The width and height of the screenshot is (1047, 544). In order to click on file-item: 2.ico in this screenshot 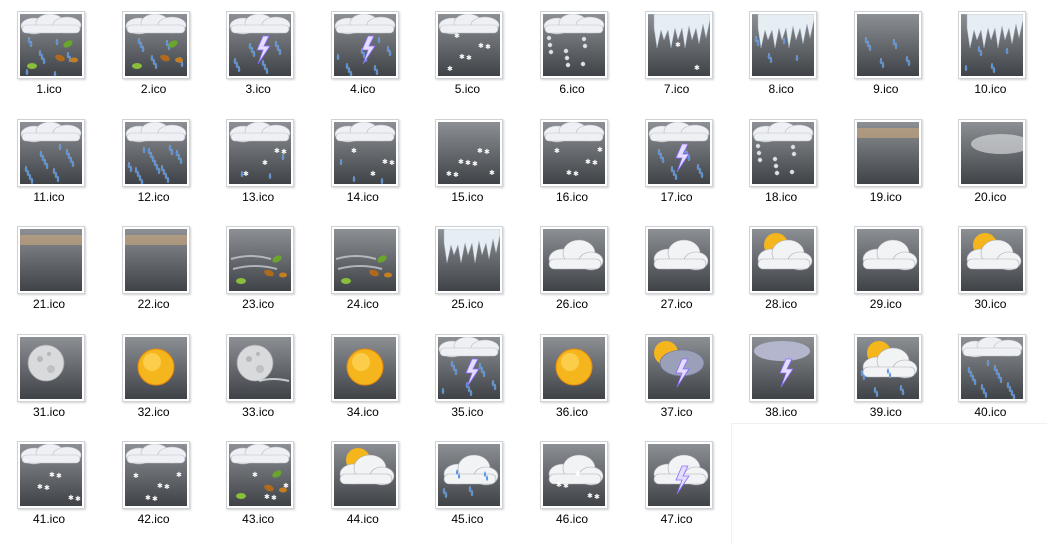, I will do `click(161, 58)`.